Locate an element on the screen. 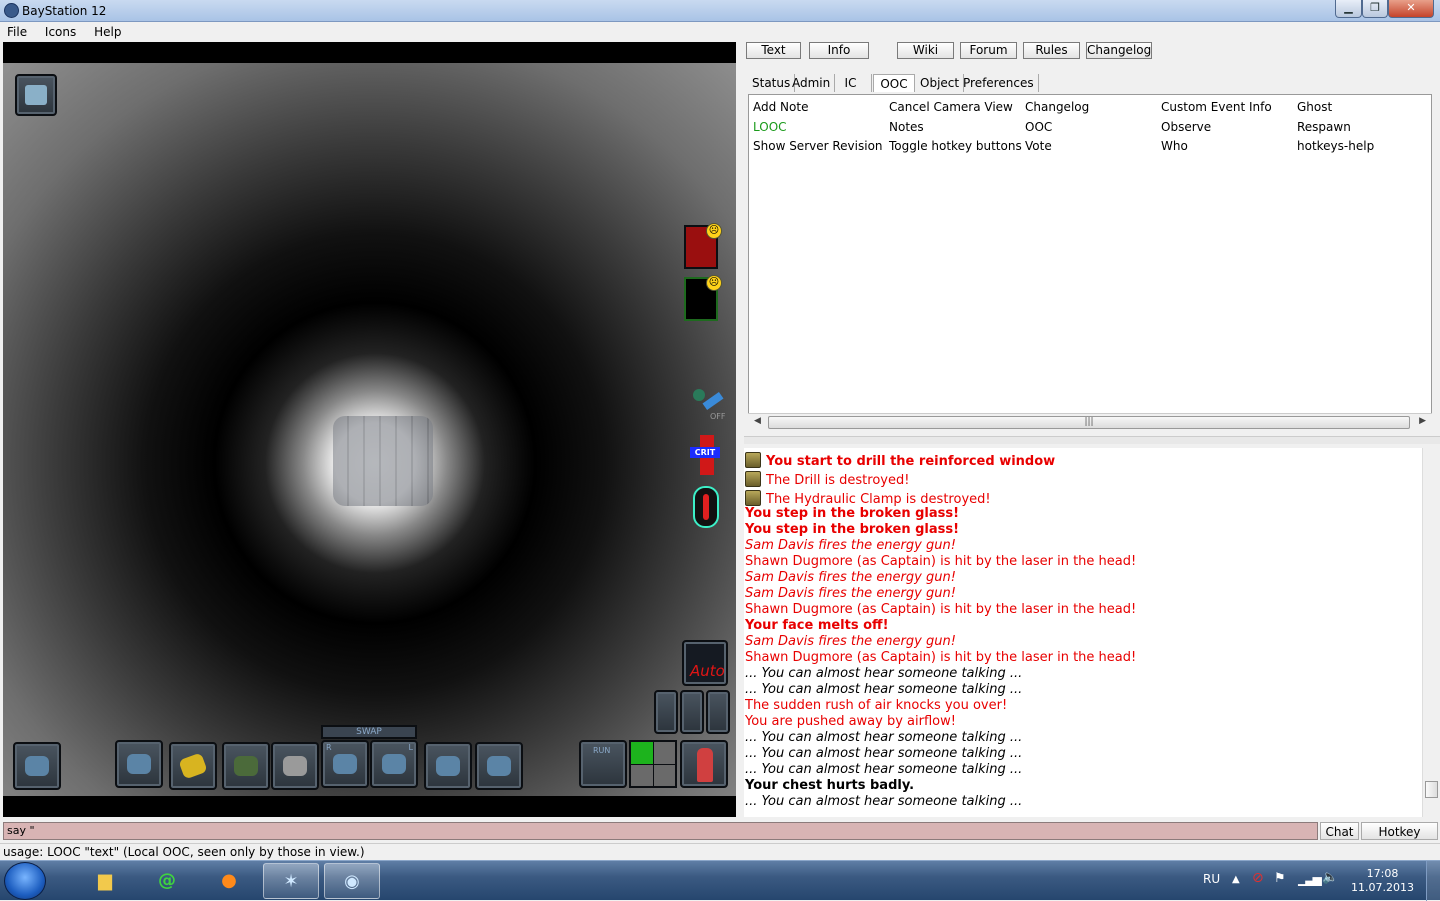  verb-observe: Observe is located at coordinates (1186, 127).